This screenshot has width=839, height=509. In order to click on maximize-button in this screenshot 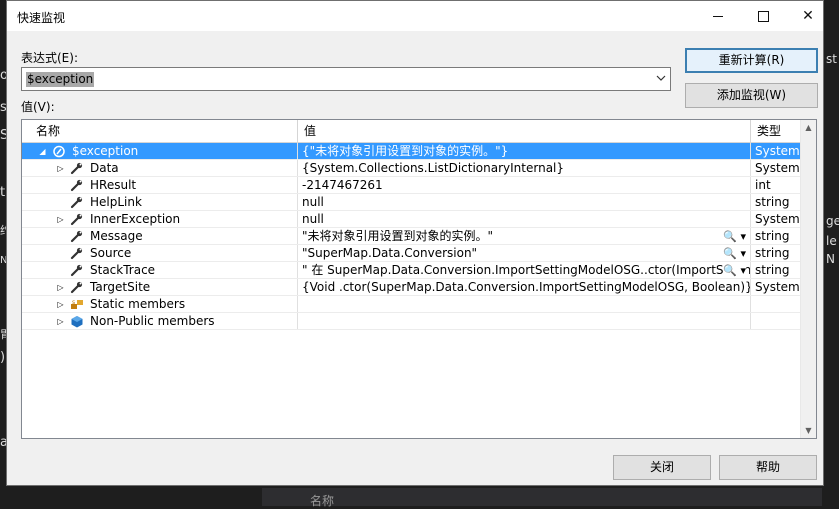, I will do `click(763, 16)`.